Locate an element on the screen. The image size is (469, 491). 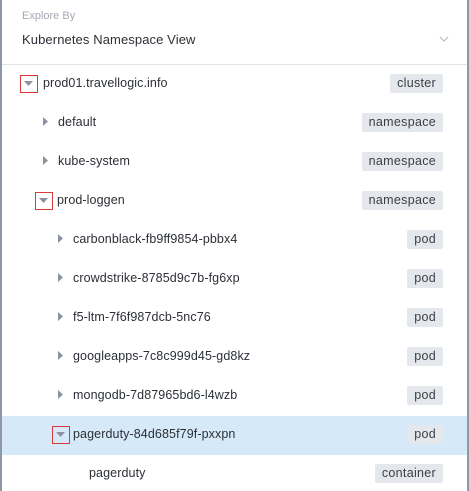
explore-by-value: Kubernetes Namespace View is located at coordinates (109, 39).